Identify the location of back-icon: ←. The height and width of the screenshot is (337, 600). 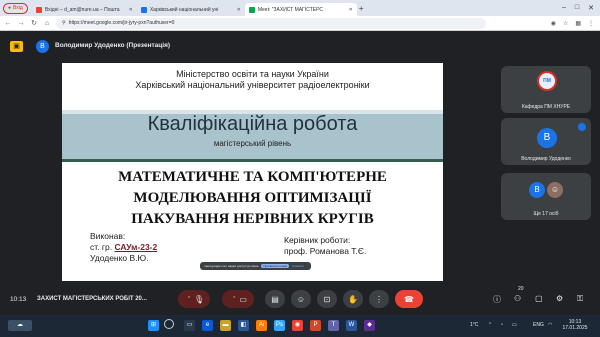
(8, 23).